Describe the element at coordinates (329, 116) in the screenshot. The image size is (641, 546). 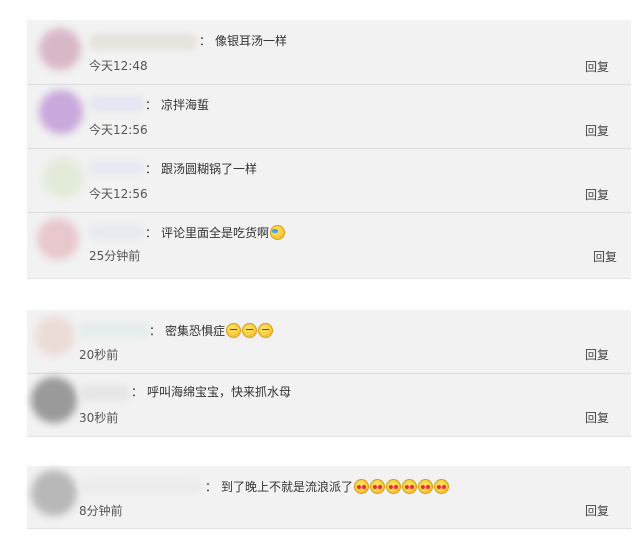
I see `comment-item: ：凉拌海蜇 今天12:56 回复` at that location.